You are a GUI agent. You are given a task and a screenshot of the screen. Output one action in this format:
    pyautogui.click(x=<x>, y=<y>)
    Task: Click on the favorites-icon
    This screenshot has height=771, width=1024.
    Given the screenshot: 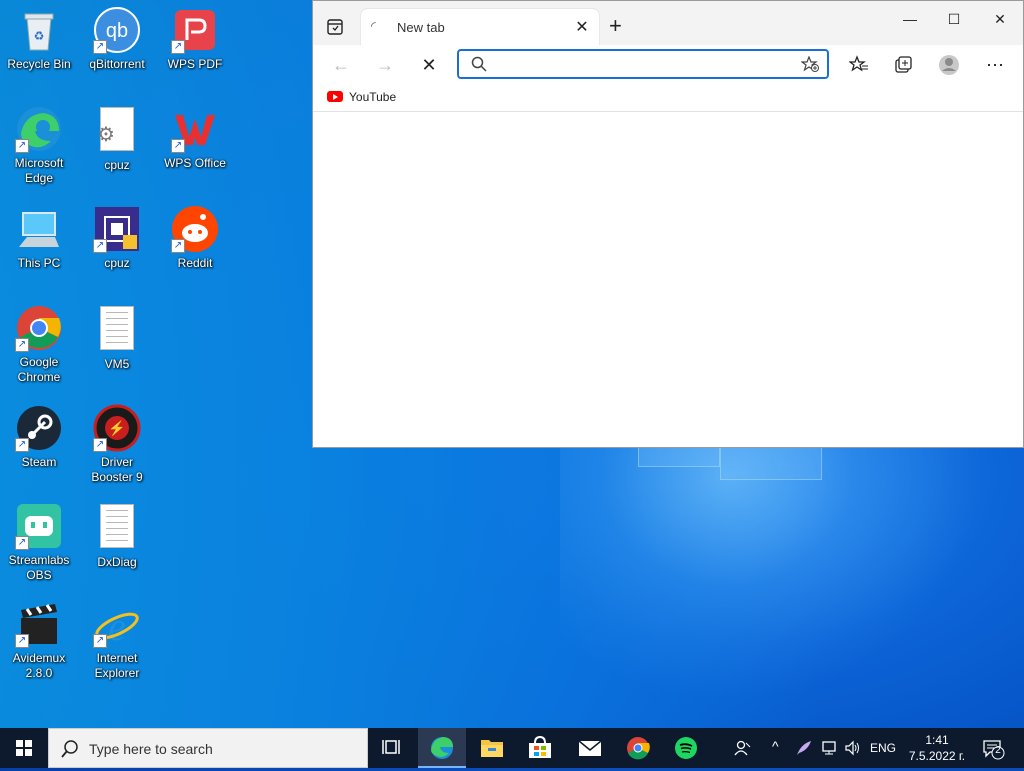 What is the action you would take?
    pyautogui.click(x=859, y=65)
    